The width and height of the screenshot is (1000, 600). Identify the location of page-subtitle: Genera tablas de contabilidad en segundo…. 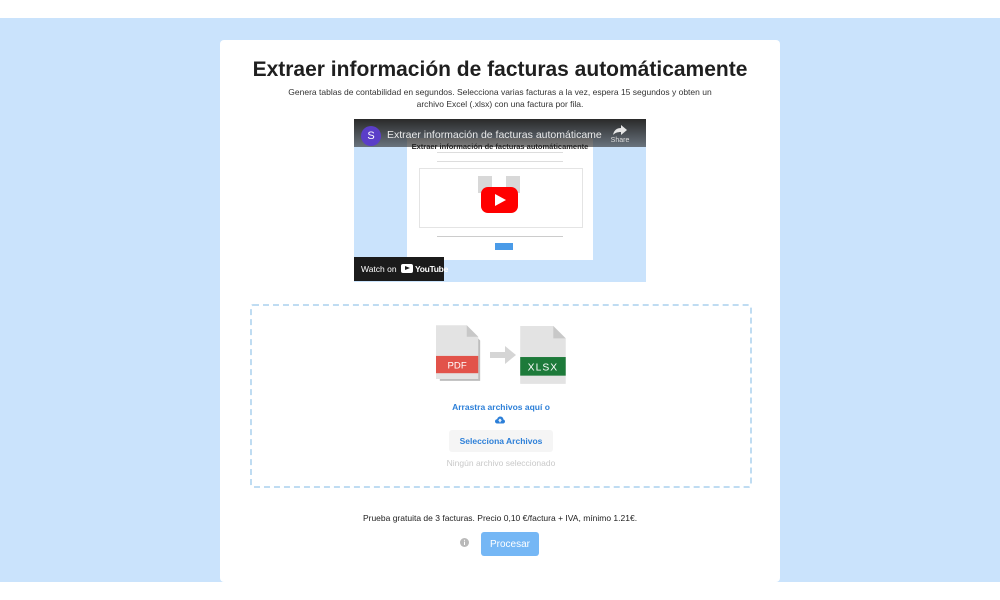
(500, 98).